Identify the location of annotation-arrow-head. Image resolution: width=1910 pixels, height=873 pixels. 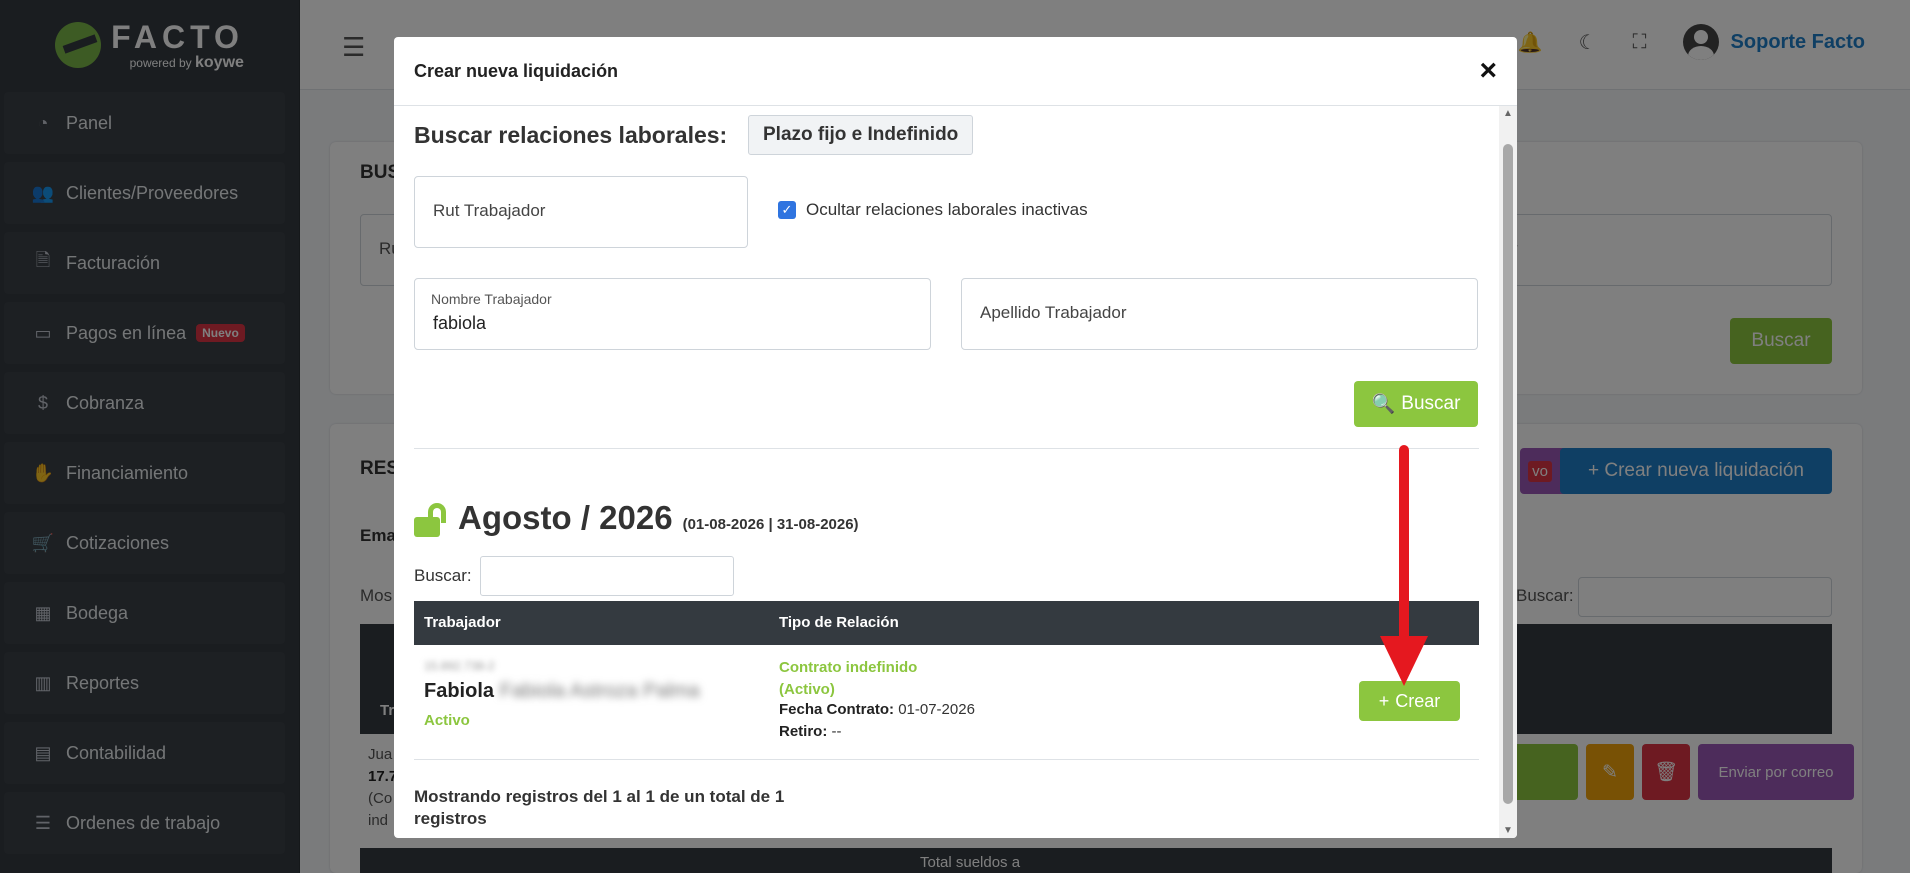
(1404, 661).